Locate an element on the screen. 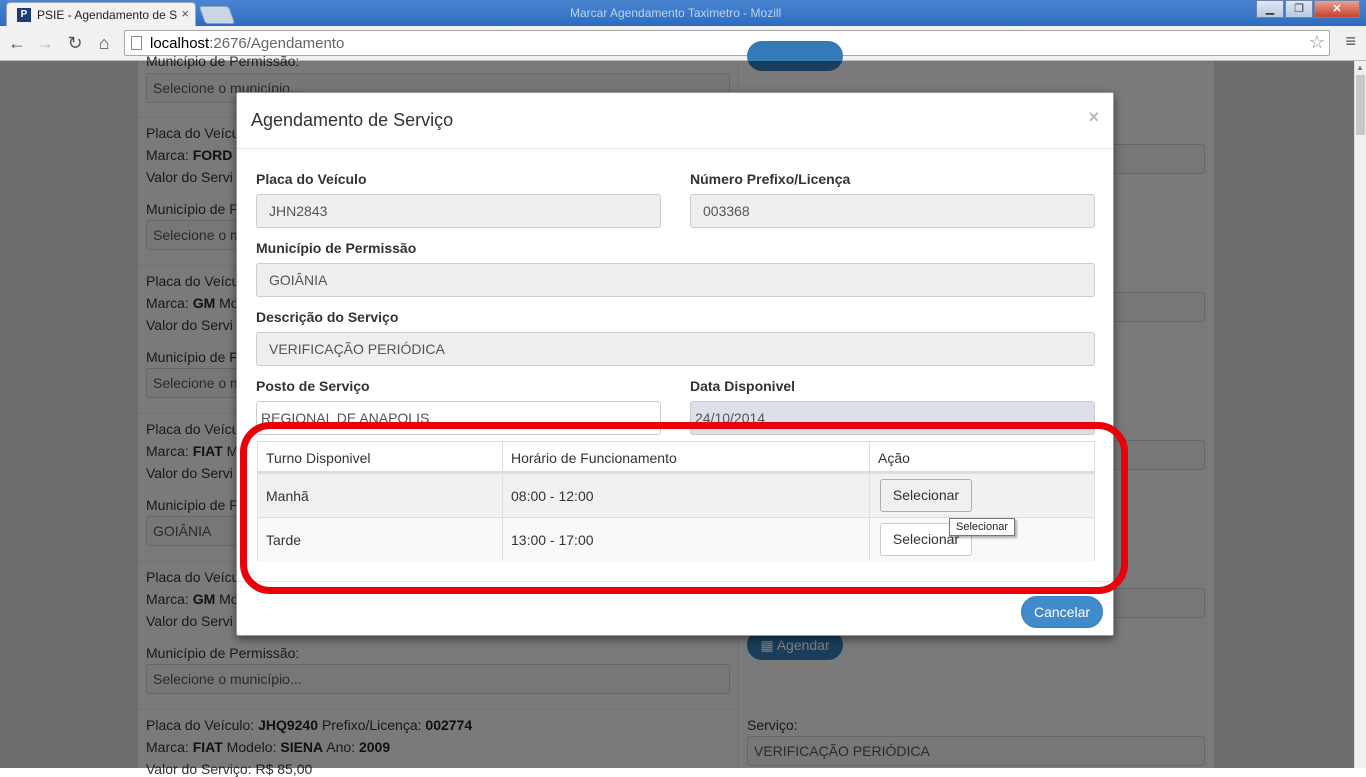 This screenshot has height=777, width=1366. forward-icon: → is located at coordinates (45, 43).